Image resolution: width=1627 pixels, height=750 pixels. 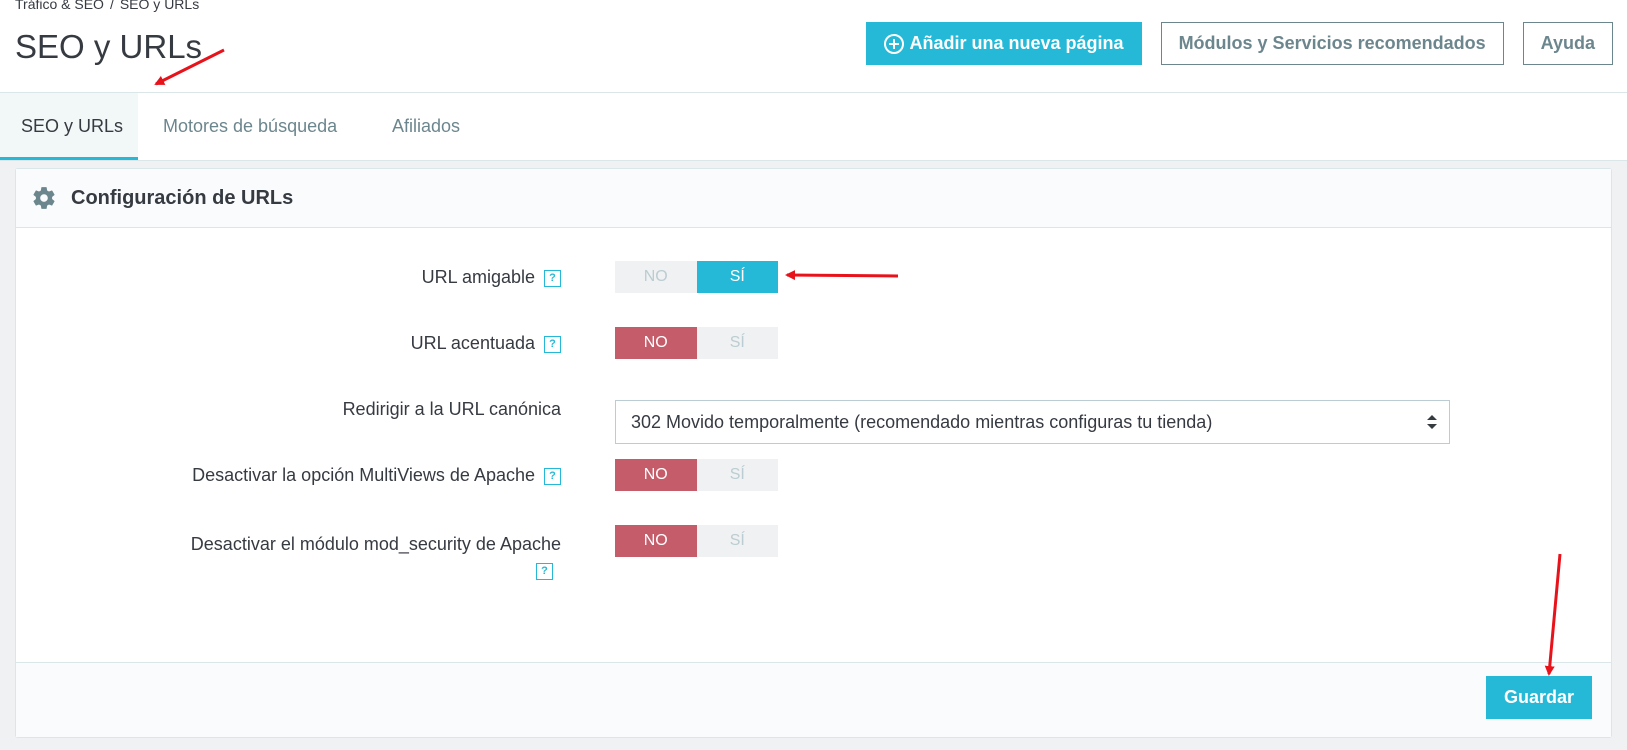 I want to click on field-label-friendly-url: URL amigable?, so click(x=491, y=277).